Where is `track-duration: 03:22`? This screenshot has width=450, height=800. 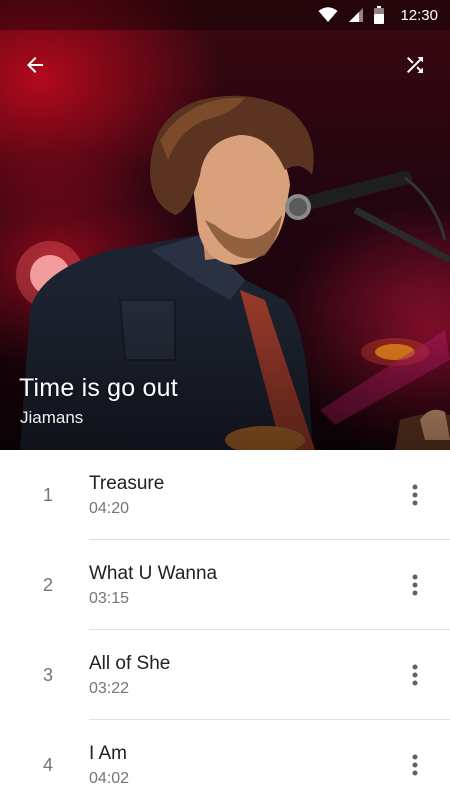
track-duration: 03:22 is located at coordinates (109, 688).